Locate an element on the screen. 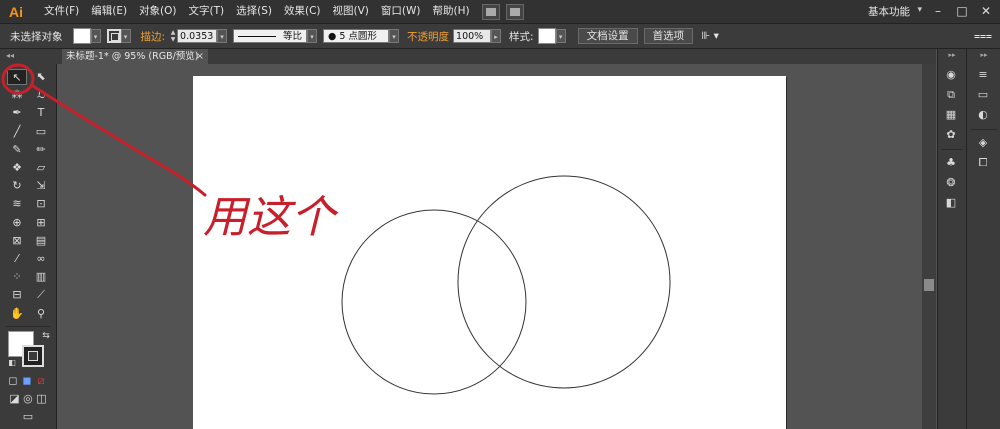 The width and height of the screenshot is (1000, 429). blend-tool-icon: ∞ is located at coordinates (41, 259).